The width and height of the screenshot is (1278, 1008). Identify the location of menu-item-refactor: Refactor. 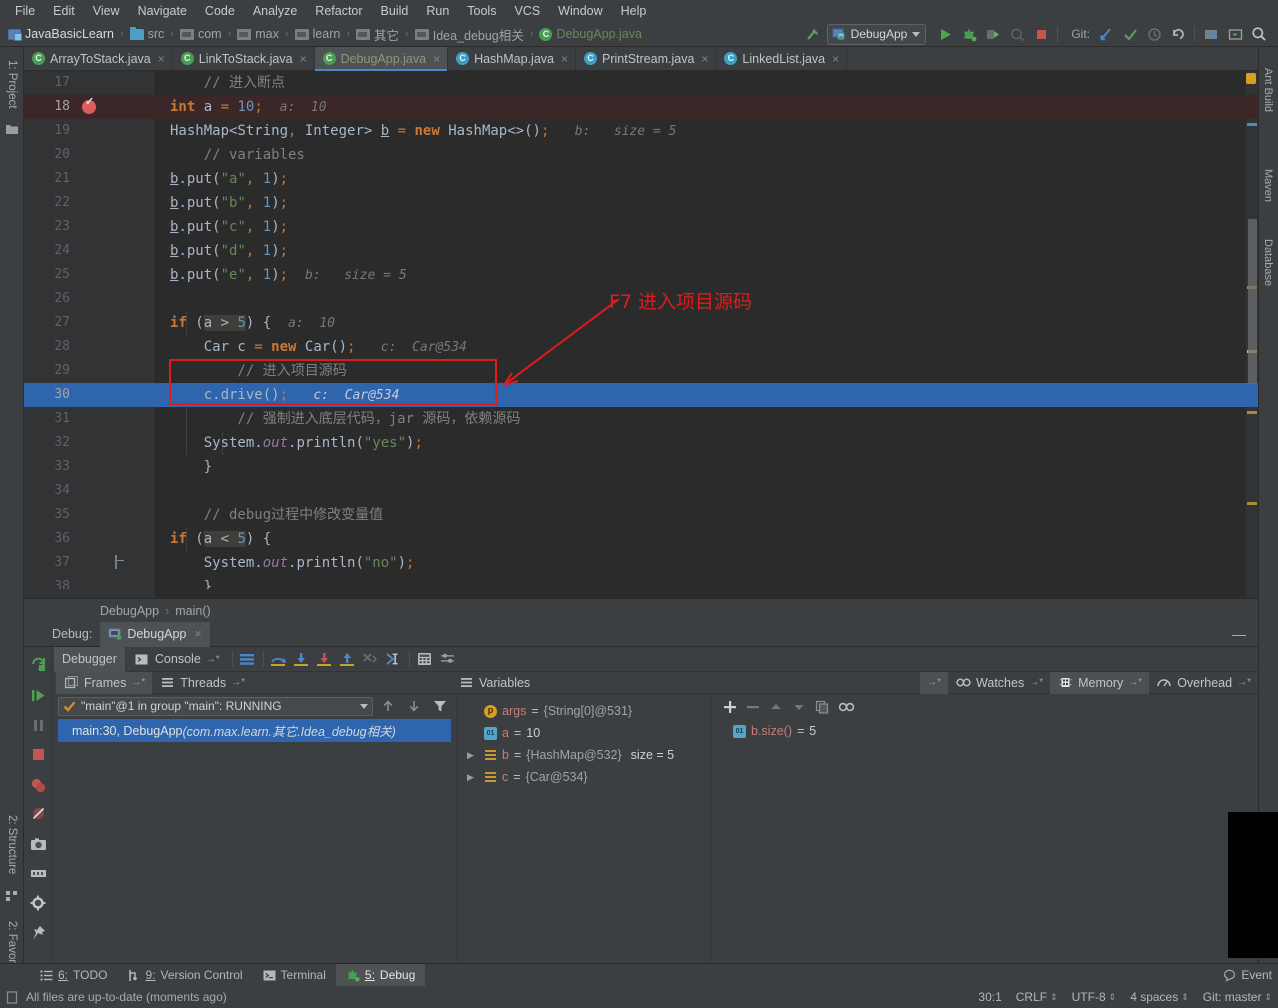
(338, 11).